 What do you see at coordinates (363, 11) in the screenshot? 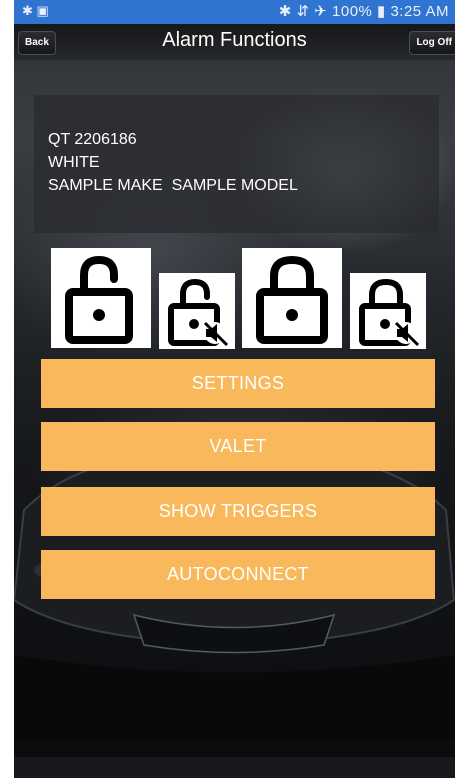
I see `status-info-right: ✱ ⇵ ✈ 100% ▮ 3:25 AM` at bounding box center [363, 11].